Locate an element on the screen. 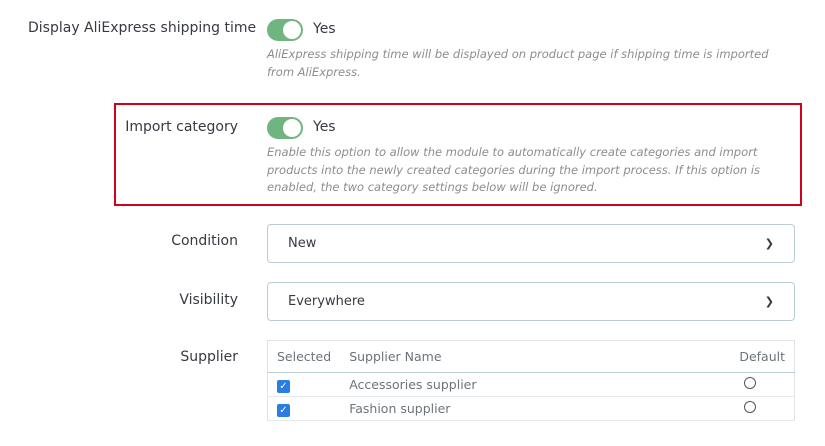 The height and width of the screenshot is (446, 825). condition-value: New is located at coordinates (302, 243).